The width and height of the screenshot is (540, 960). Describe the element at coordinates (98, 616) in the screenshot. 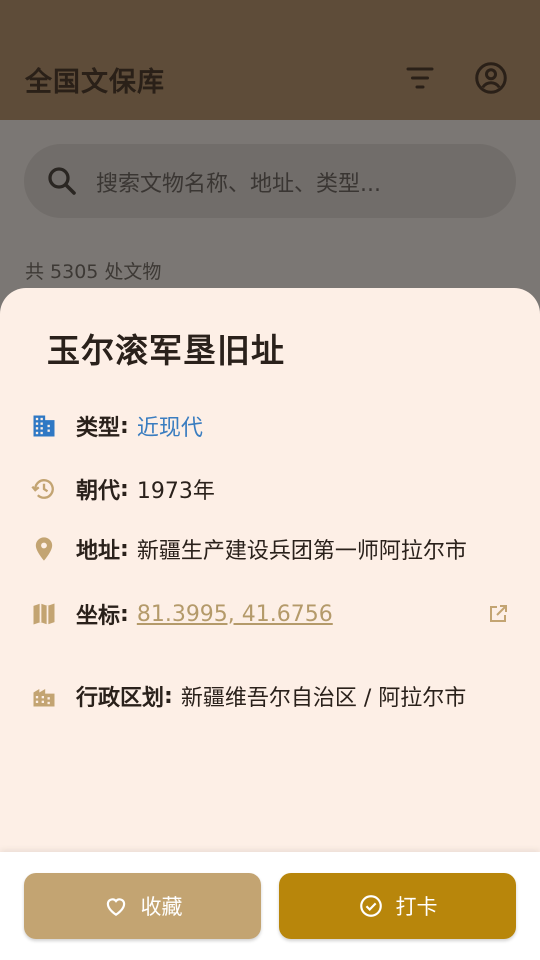

I see `coordinates-label: 坐标` at that location.